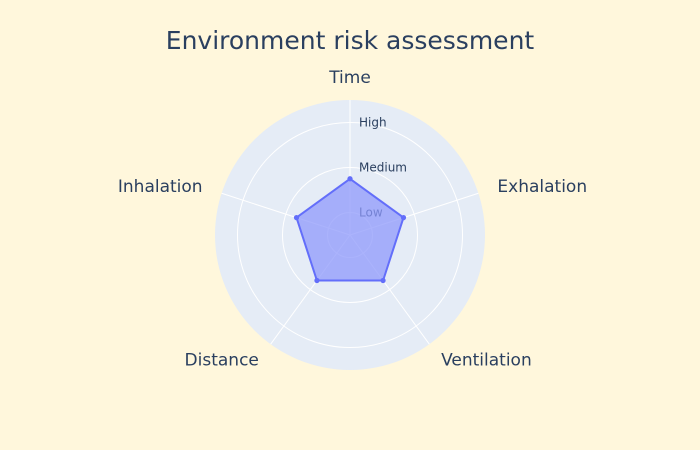  What do you see at coordinates (383, 168) in the screenshot?
I see `radial-tick-label: Medium` at bounding box center [383, 168].